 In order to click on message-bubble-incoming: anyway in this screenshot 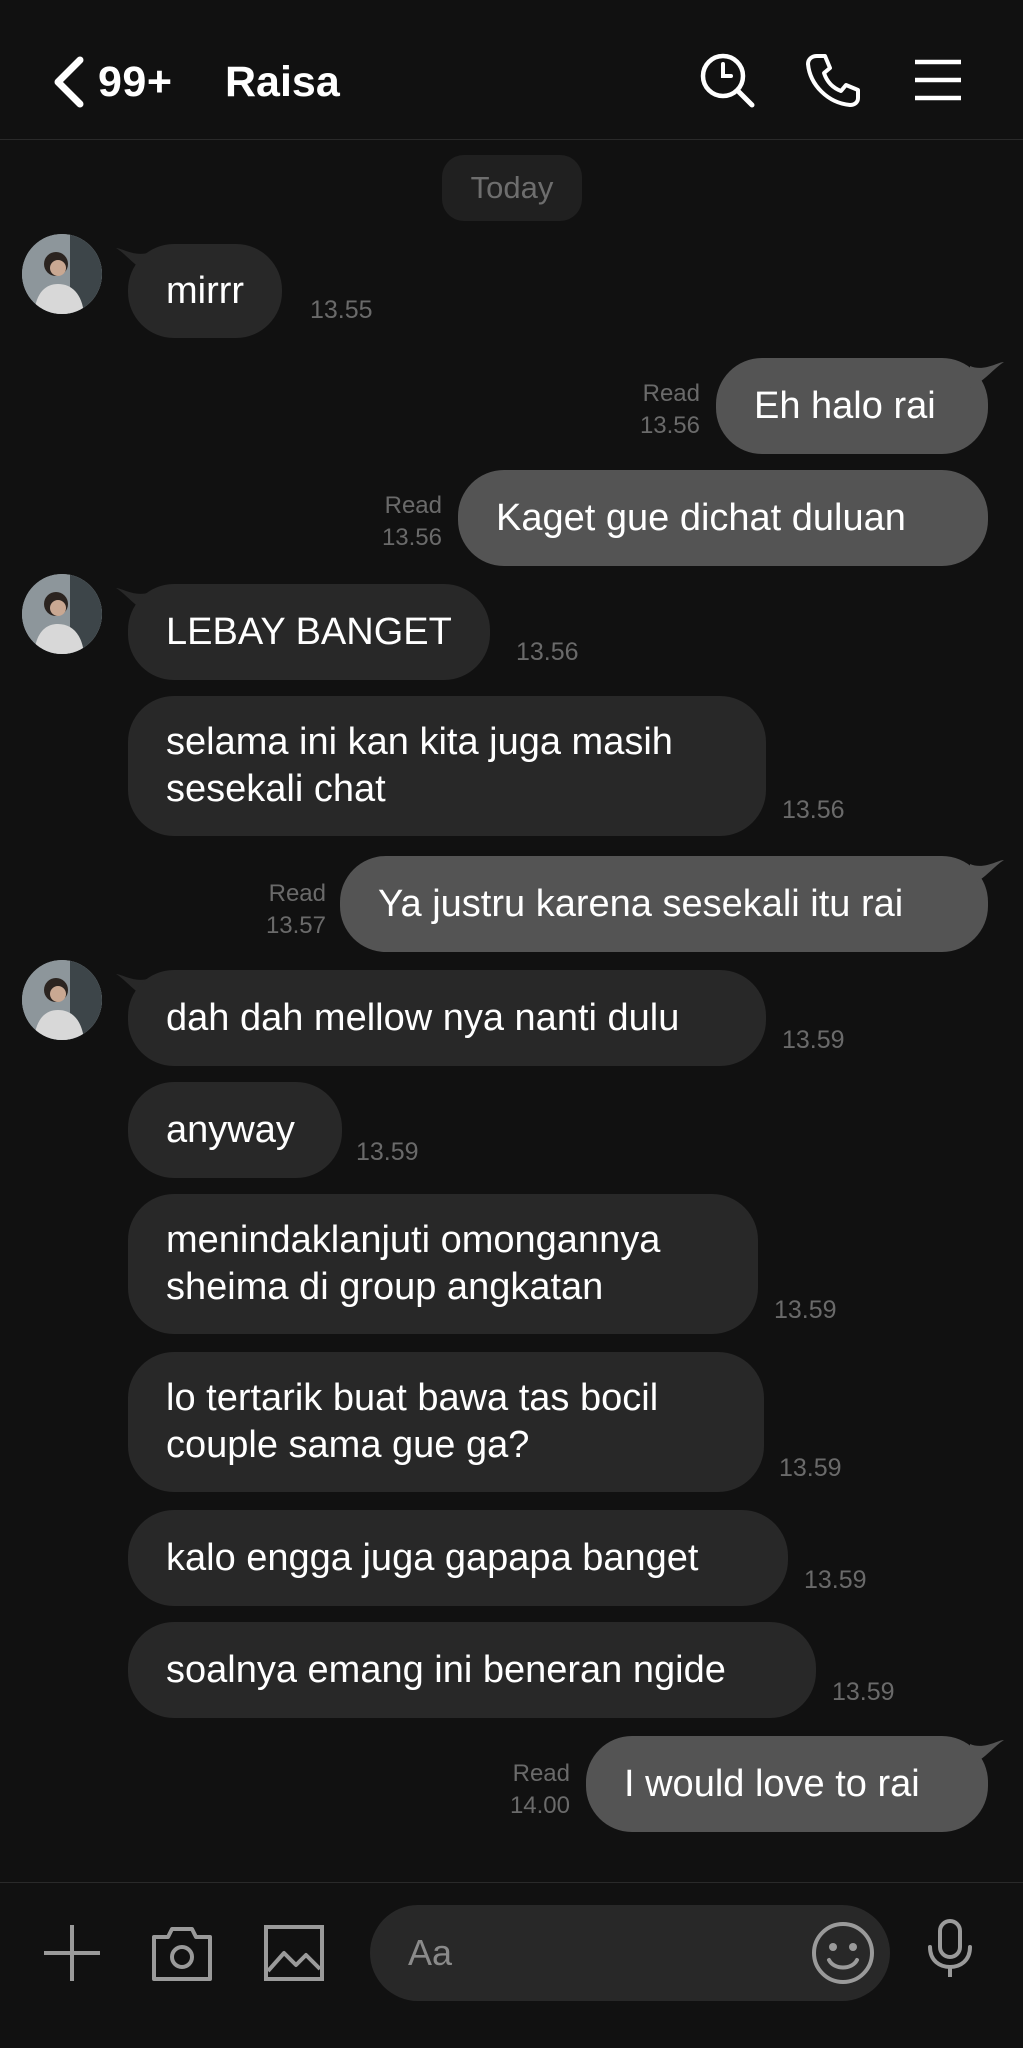, I will do `click(235, 1130)`.